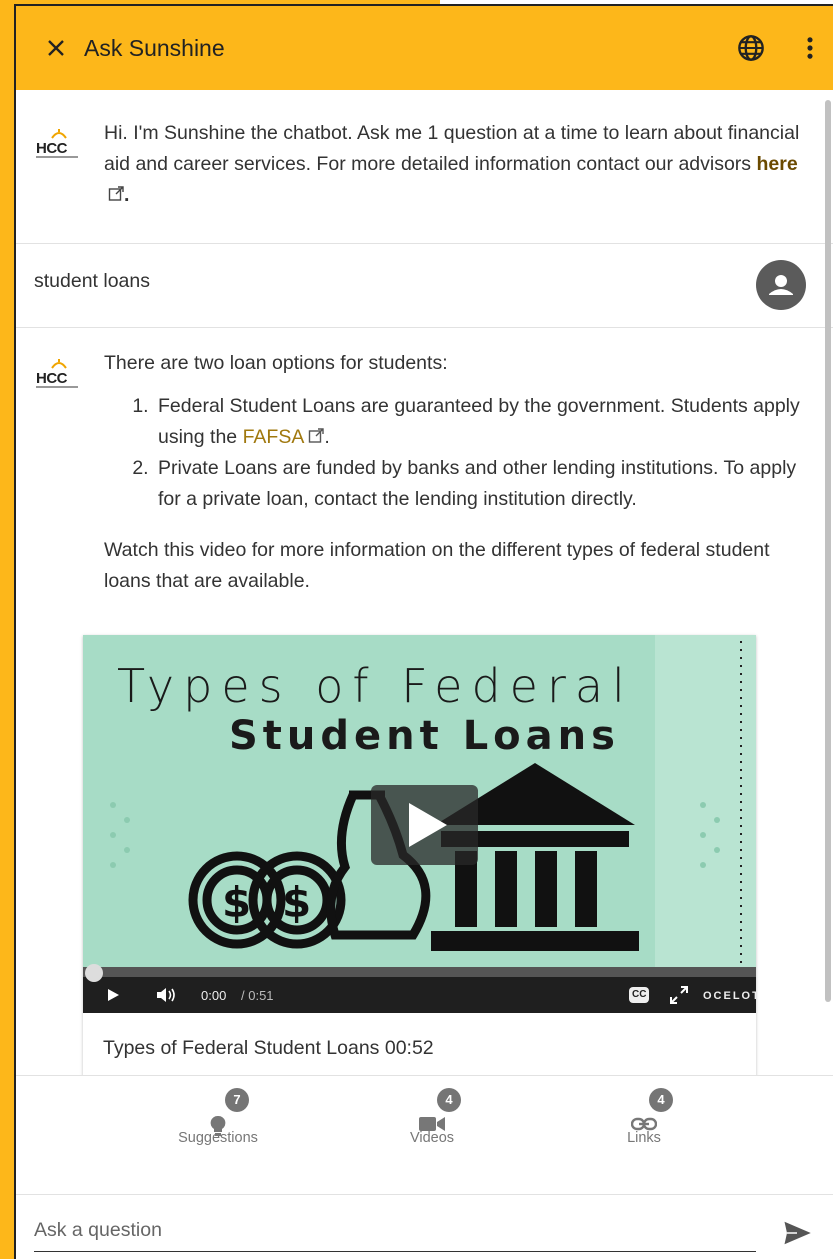 The image size is (833, 1259). Describe the element at coordinates (424, 736) in the screenshot. I see `video-title-line2: Student Loans` at that location.